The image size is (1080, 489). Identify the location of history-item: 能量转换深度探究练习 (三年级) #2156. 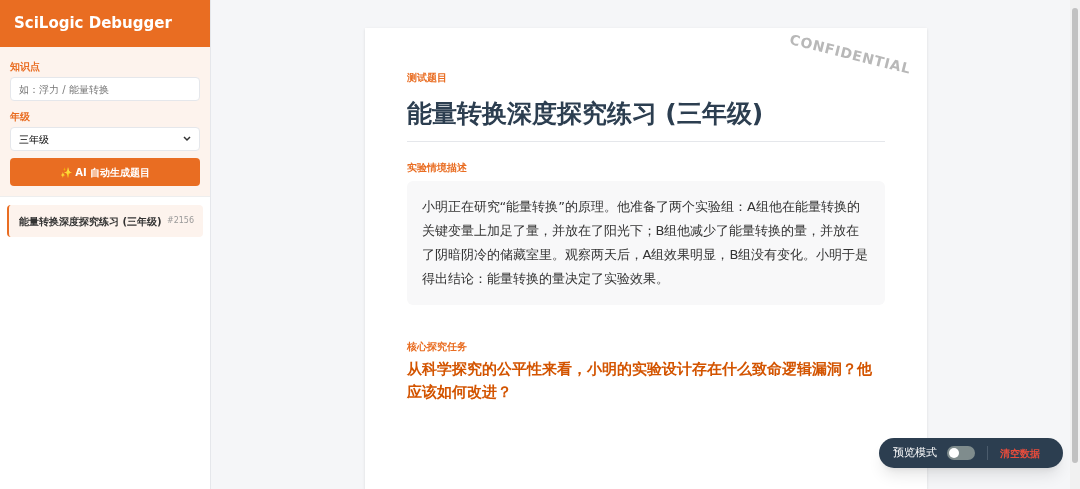
(105, 221).